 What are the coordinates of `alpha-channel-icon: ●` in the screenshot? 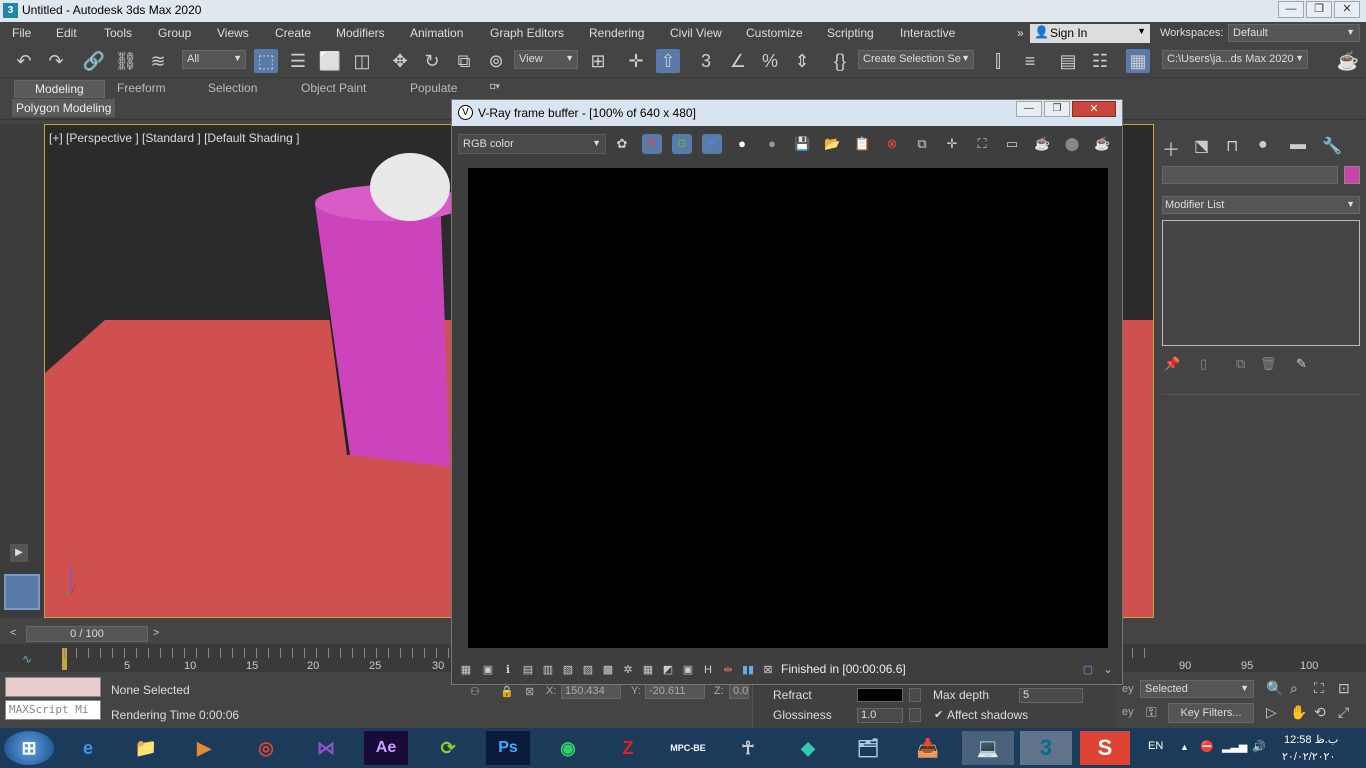 It's located at (772, 144).